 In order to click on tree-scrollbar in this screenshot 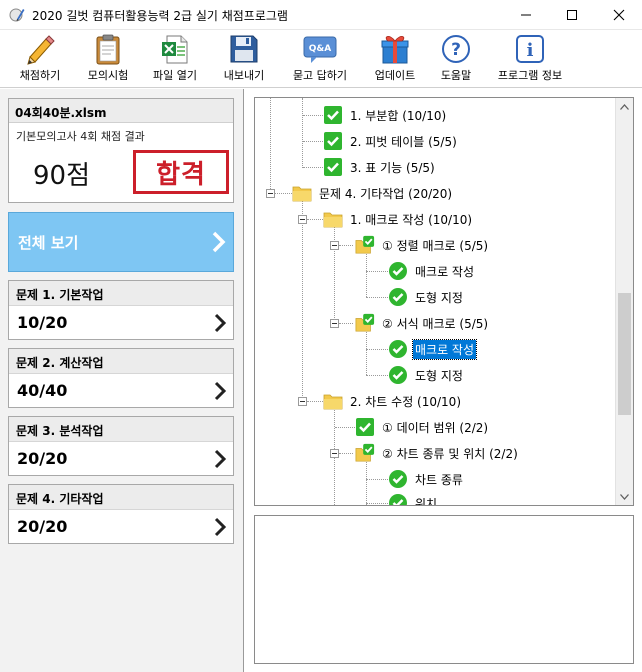, I will do `click(624, 301)`.